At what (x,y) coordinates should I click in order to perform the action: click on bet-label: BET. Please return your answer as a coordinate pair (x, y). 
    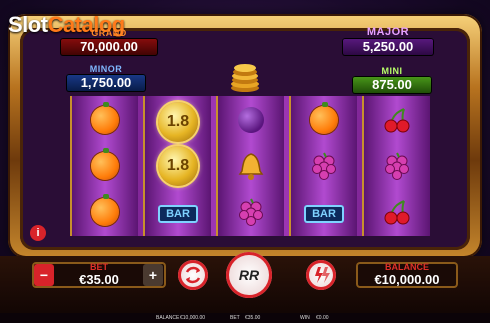
    Looking at the image, I should click on (99, 267).